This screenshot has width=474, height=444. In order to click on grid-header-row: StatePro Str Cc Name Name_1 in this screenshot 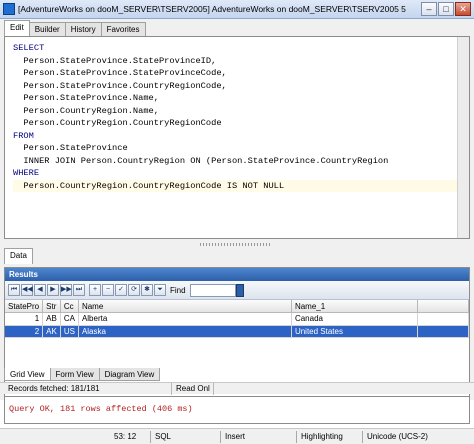, I will do `click(237, 306)`.